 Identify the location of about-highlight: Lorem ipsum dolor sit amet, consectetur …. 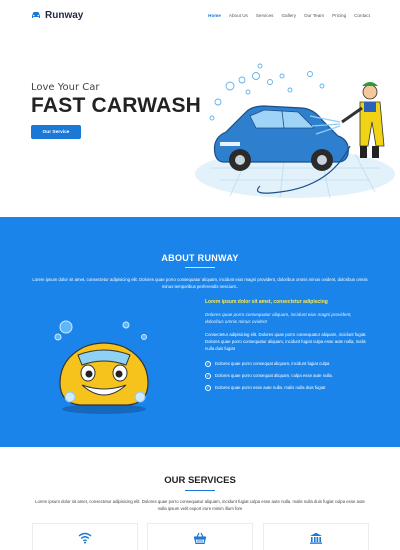
(266, 302).